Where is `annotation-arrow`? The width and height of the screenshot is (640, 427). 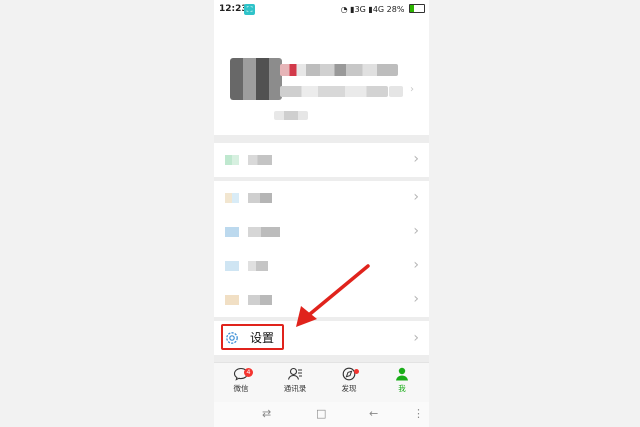
annotation-arrow is located at coordinates (333, 295).